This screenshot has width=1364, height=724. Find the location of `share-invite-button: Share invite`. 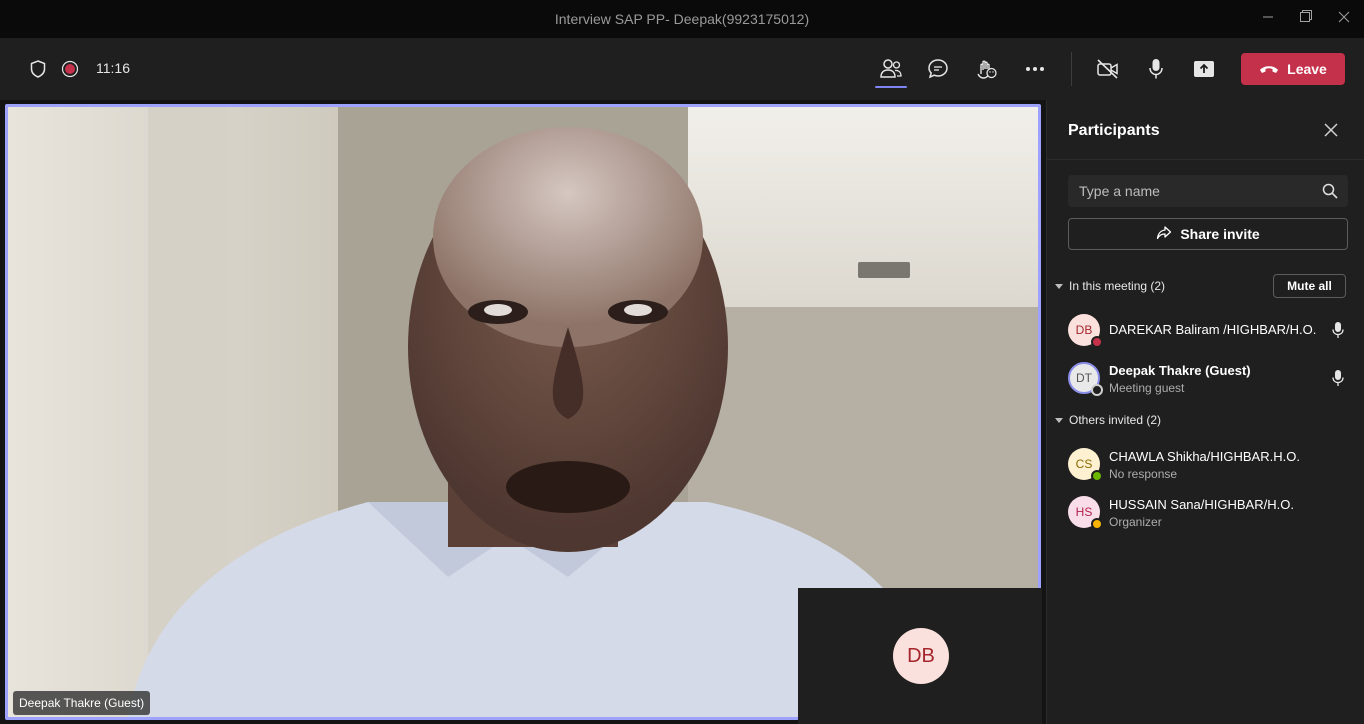

share-invite-button: Share invite is located at coordinates (1208, 234).